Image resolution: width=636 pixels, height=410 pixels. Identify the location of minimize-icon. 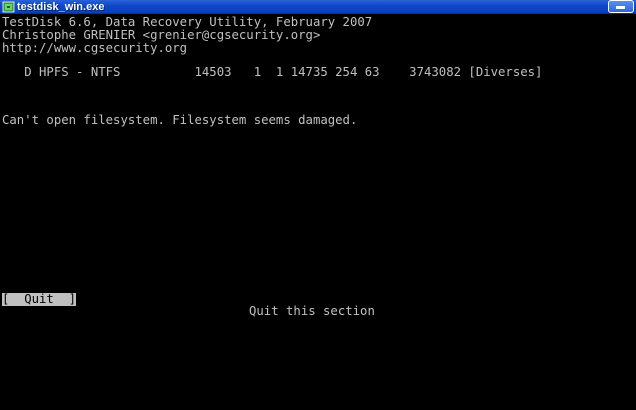
(620, 7).